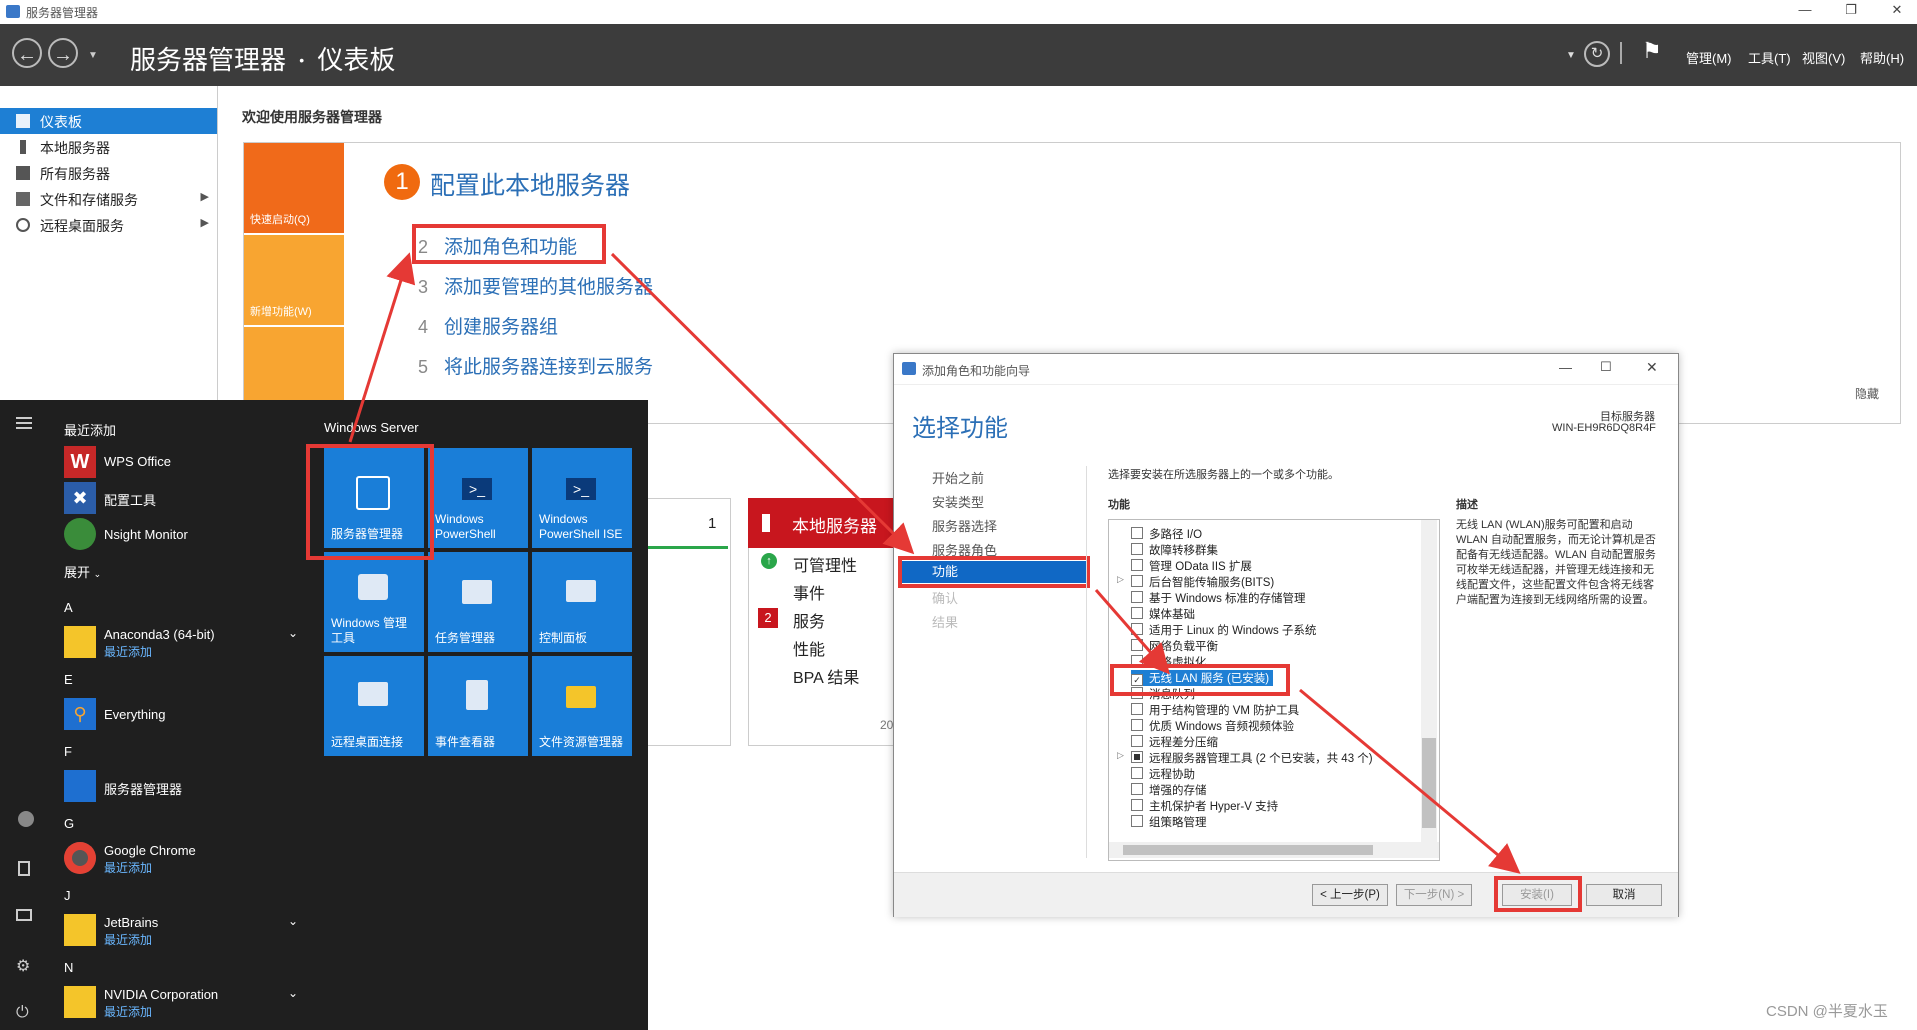 This screenshot has width=1917, height=1030. What do you see at coordinates (1823, 57) in the screenshot?
I see `menu-view: 视图(V)` at bounding box center [1823, 57].